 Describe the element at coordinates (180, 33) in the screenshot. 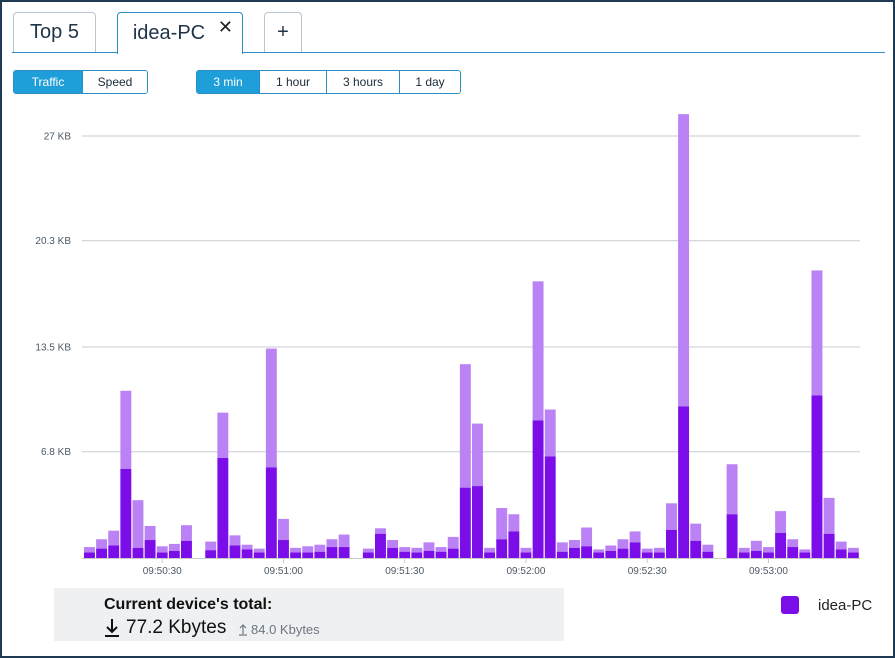

I see `tab-idea-pc: idea-PC ✕` at that location.